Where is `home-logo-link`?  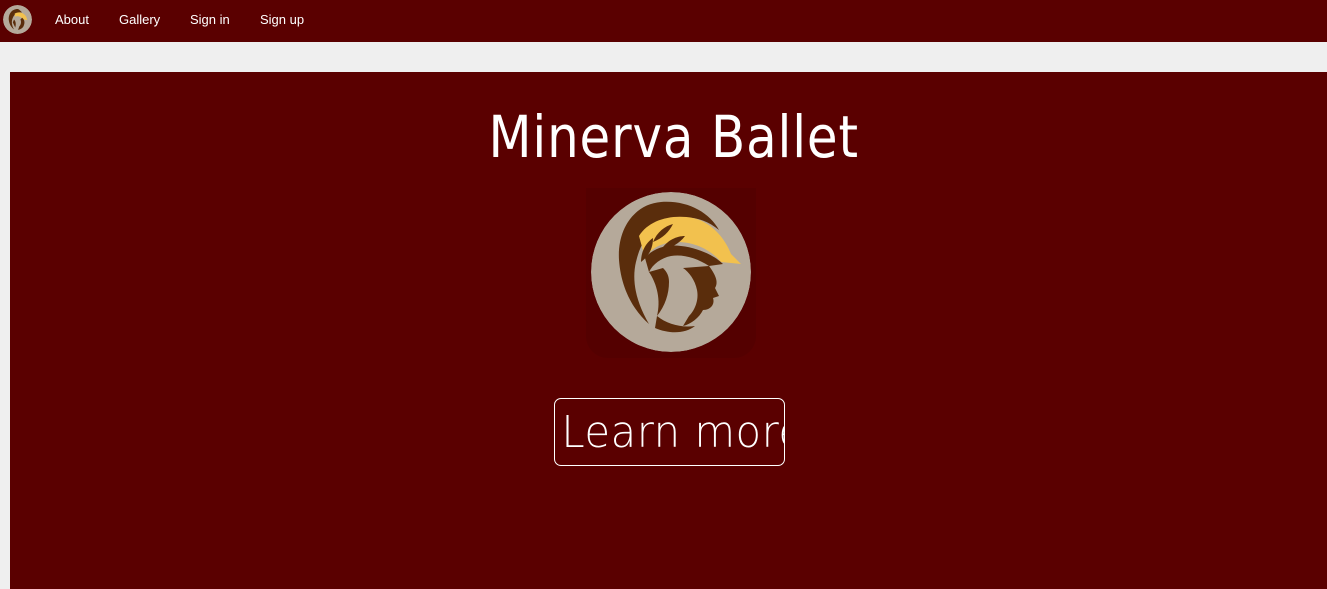
home-logo-link is located at coordinates (17, 19).